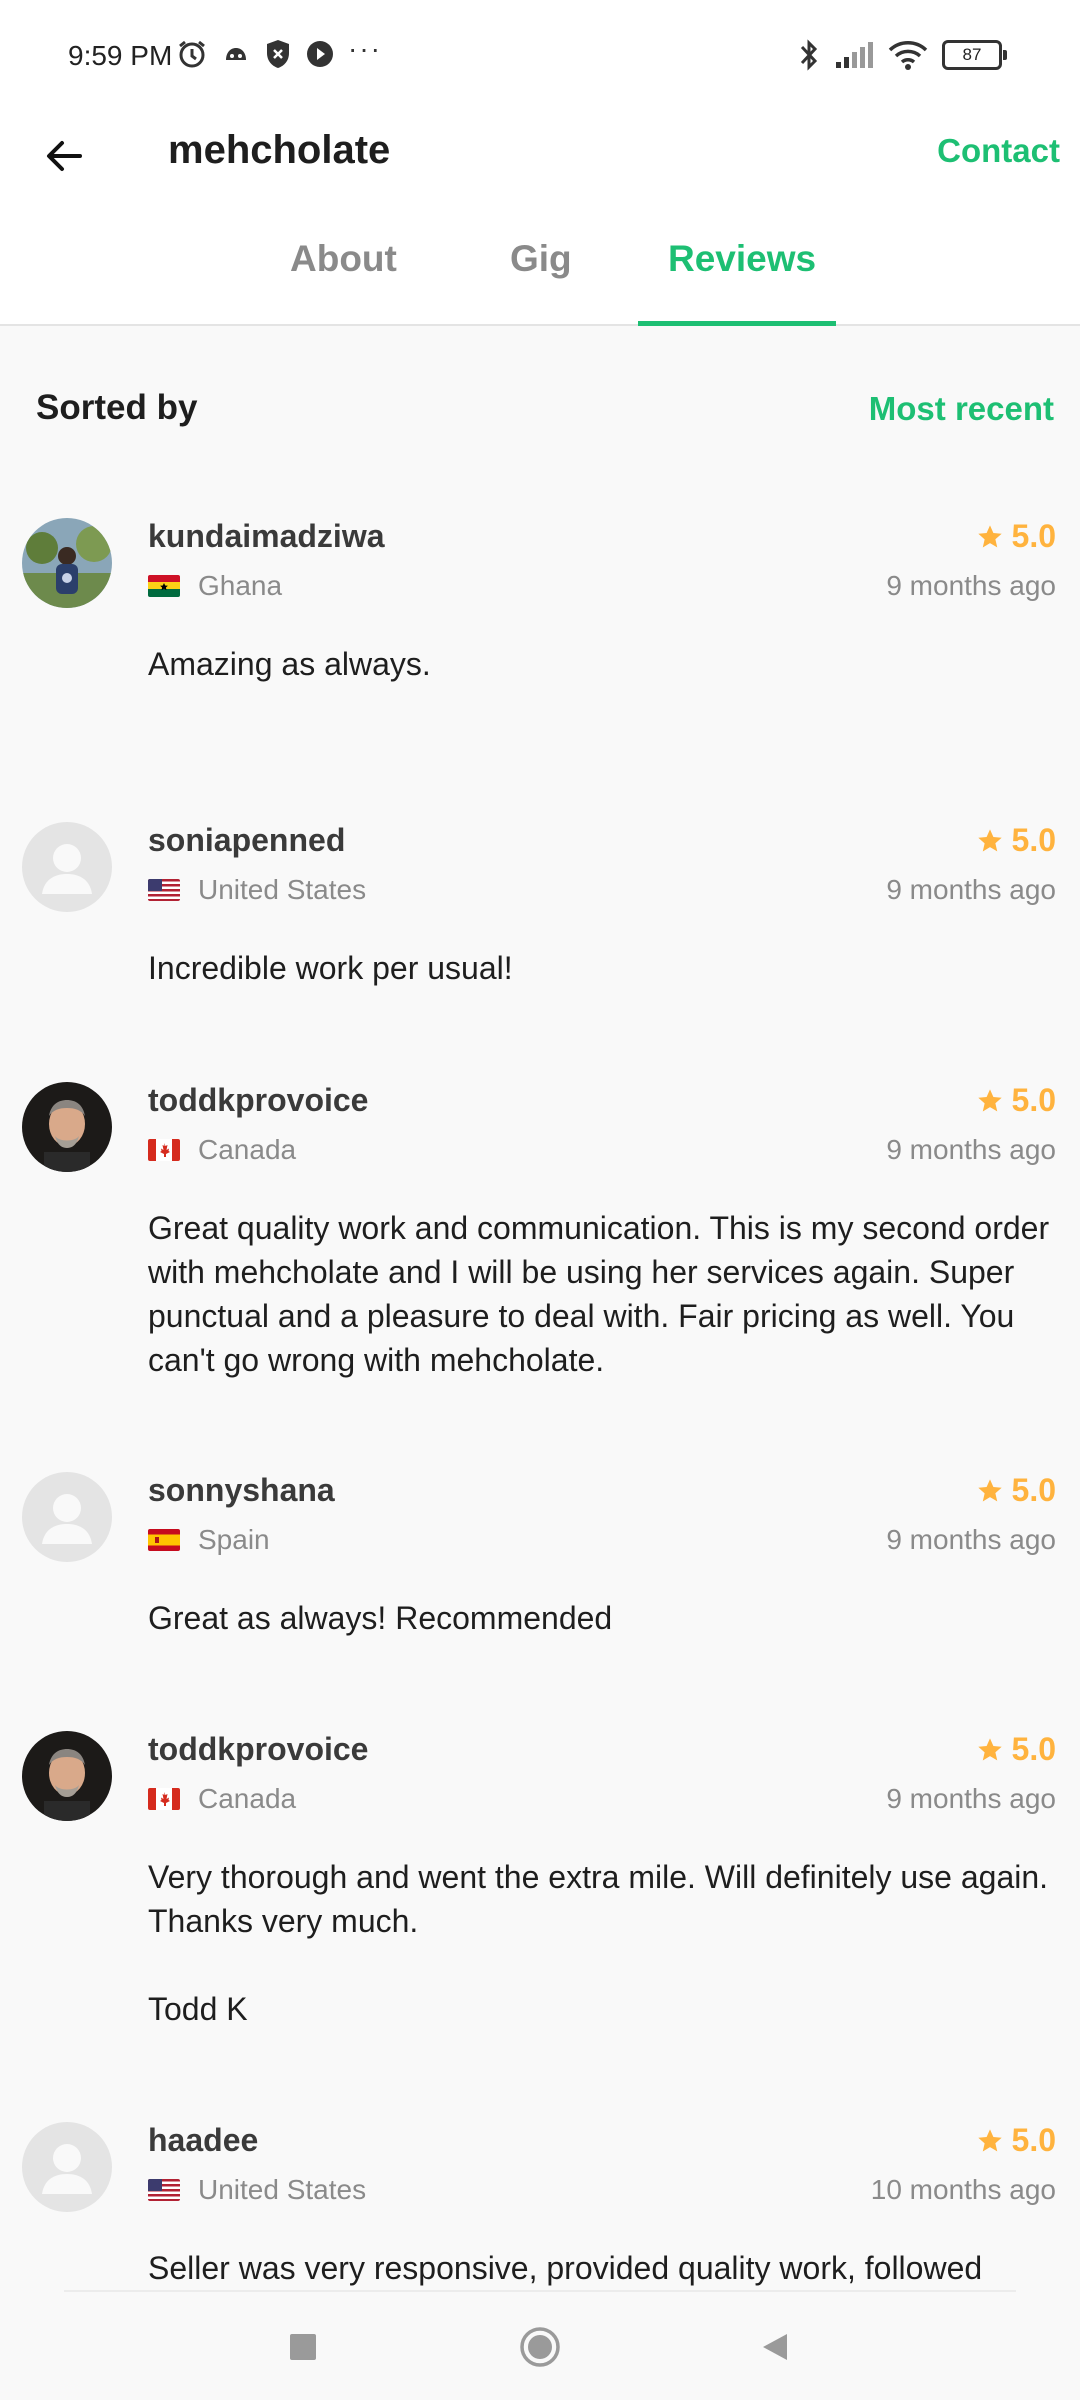 The width and height of the screenshot is (1080, 2400). I want to click on back-button, so click(64, 156).